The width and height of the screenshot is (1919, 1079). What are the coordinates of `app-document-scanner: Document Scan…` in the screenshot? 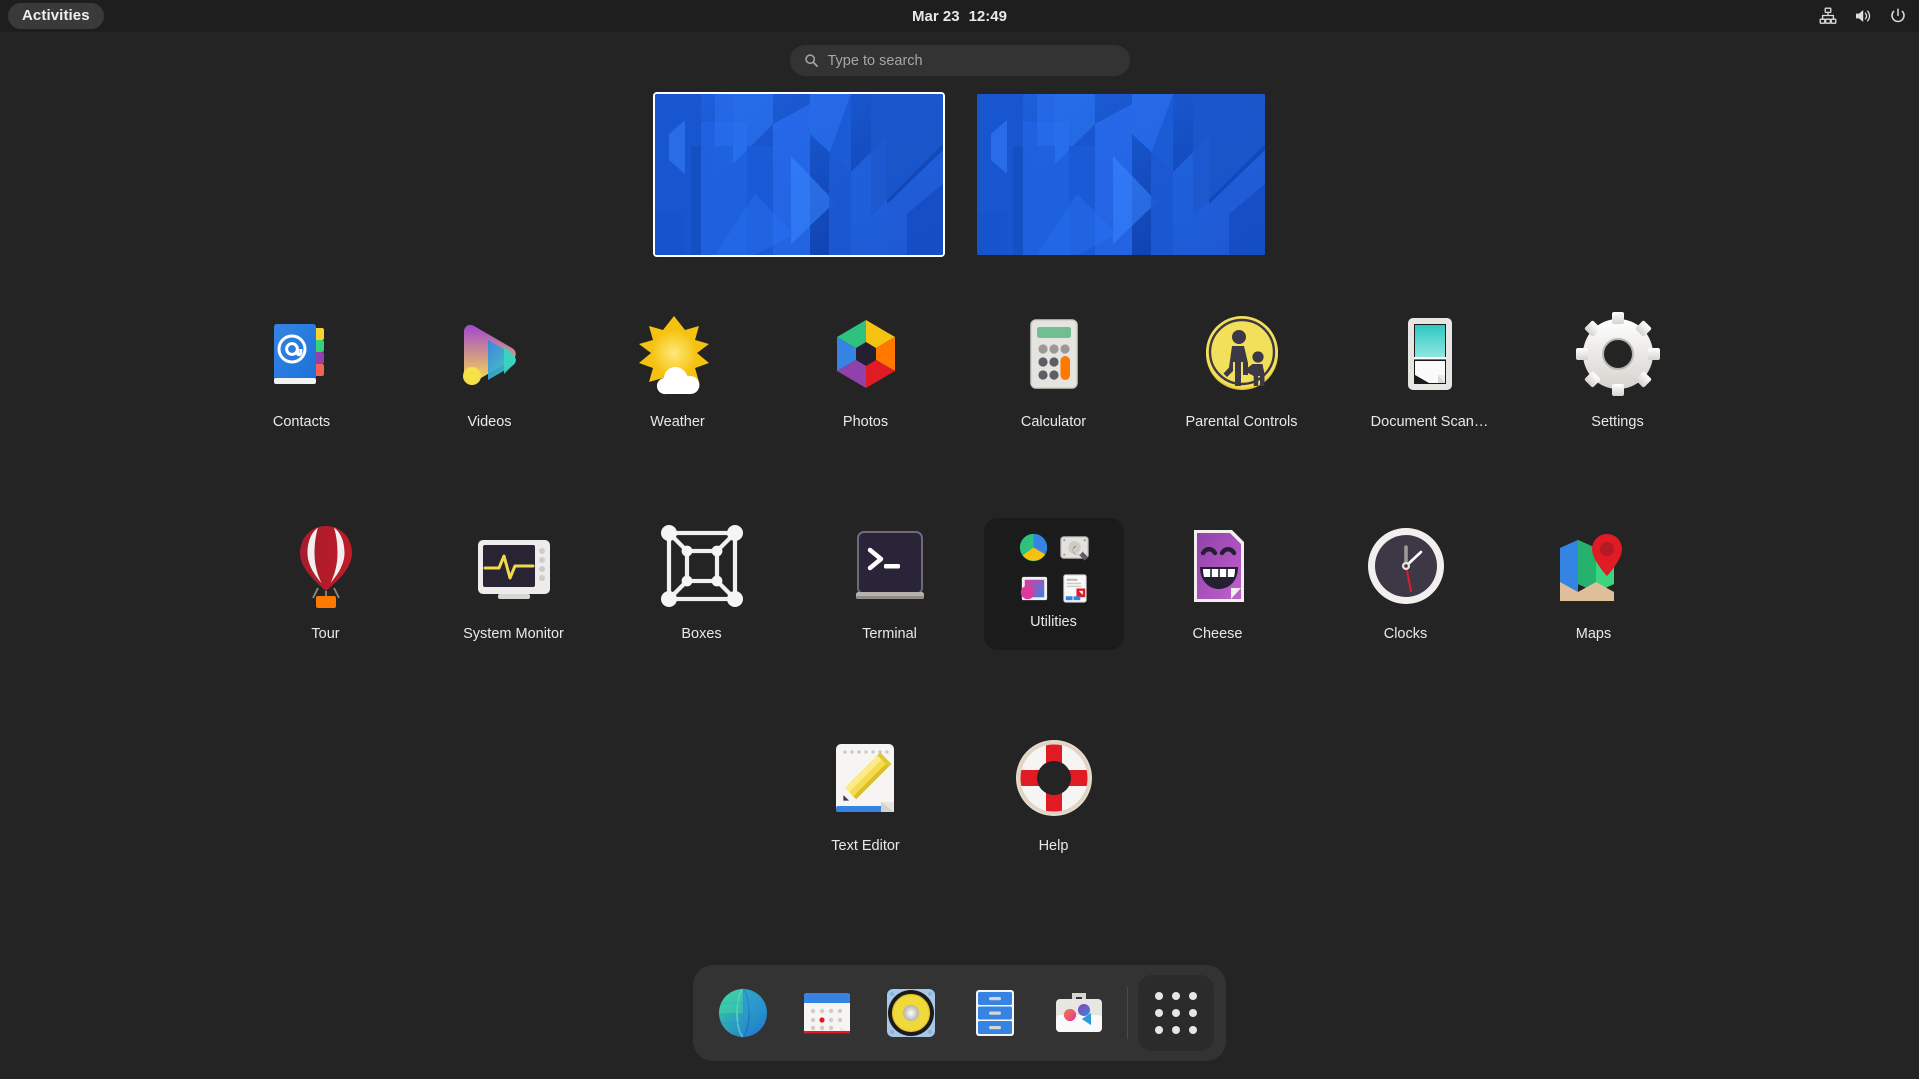 It's located at (1430, 398).